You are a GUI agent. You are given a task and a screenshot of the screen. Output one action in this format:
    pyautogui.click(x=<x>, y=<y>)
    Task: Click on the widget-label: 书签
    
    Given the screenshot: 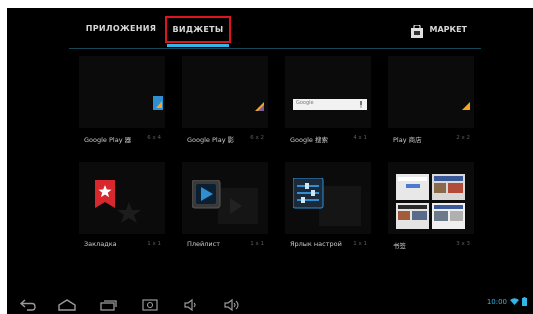 What is the action you would take?
    pyautogui.click(x=399, y=246)
    